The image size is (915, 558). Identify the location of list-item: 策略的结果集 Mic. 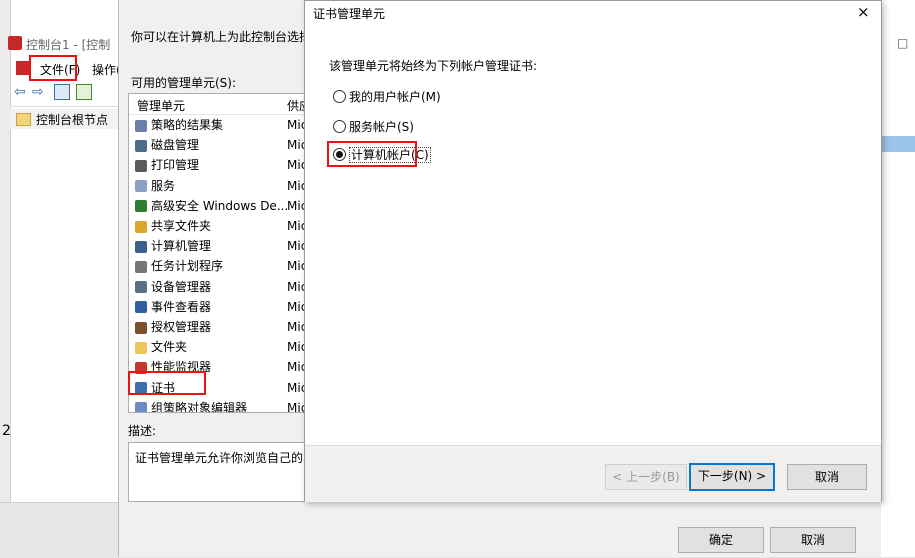
(221, 125).